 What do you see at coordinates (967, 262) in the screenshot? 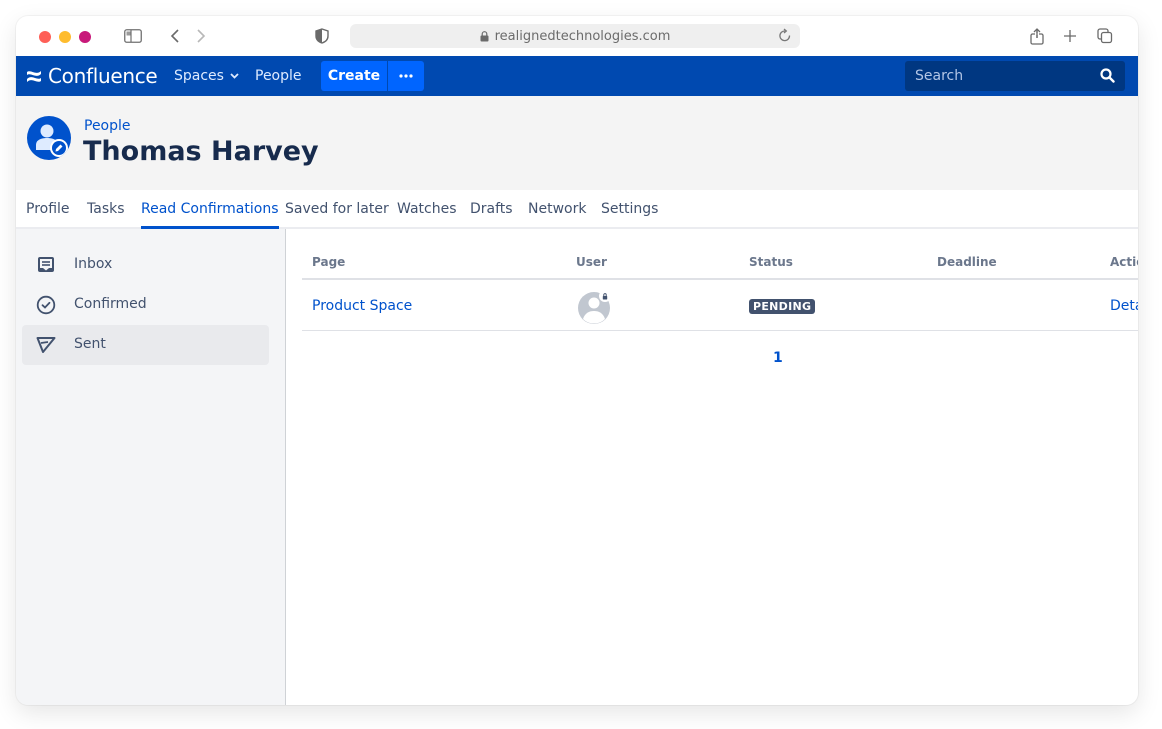
I see `column-header-deadline: Deadline` at bounding box center [967, 262].